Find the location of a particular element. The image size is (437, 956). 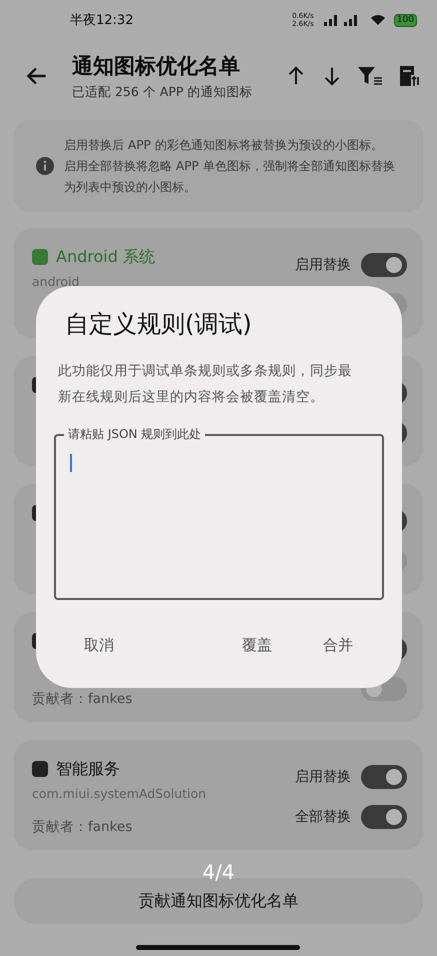

switch-label: 全部替换 is located at coordinates (323, 817).